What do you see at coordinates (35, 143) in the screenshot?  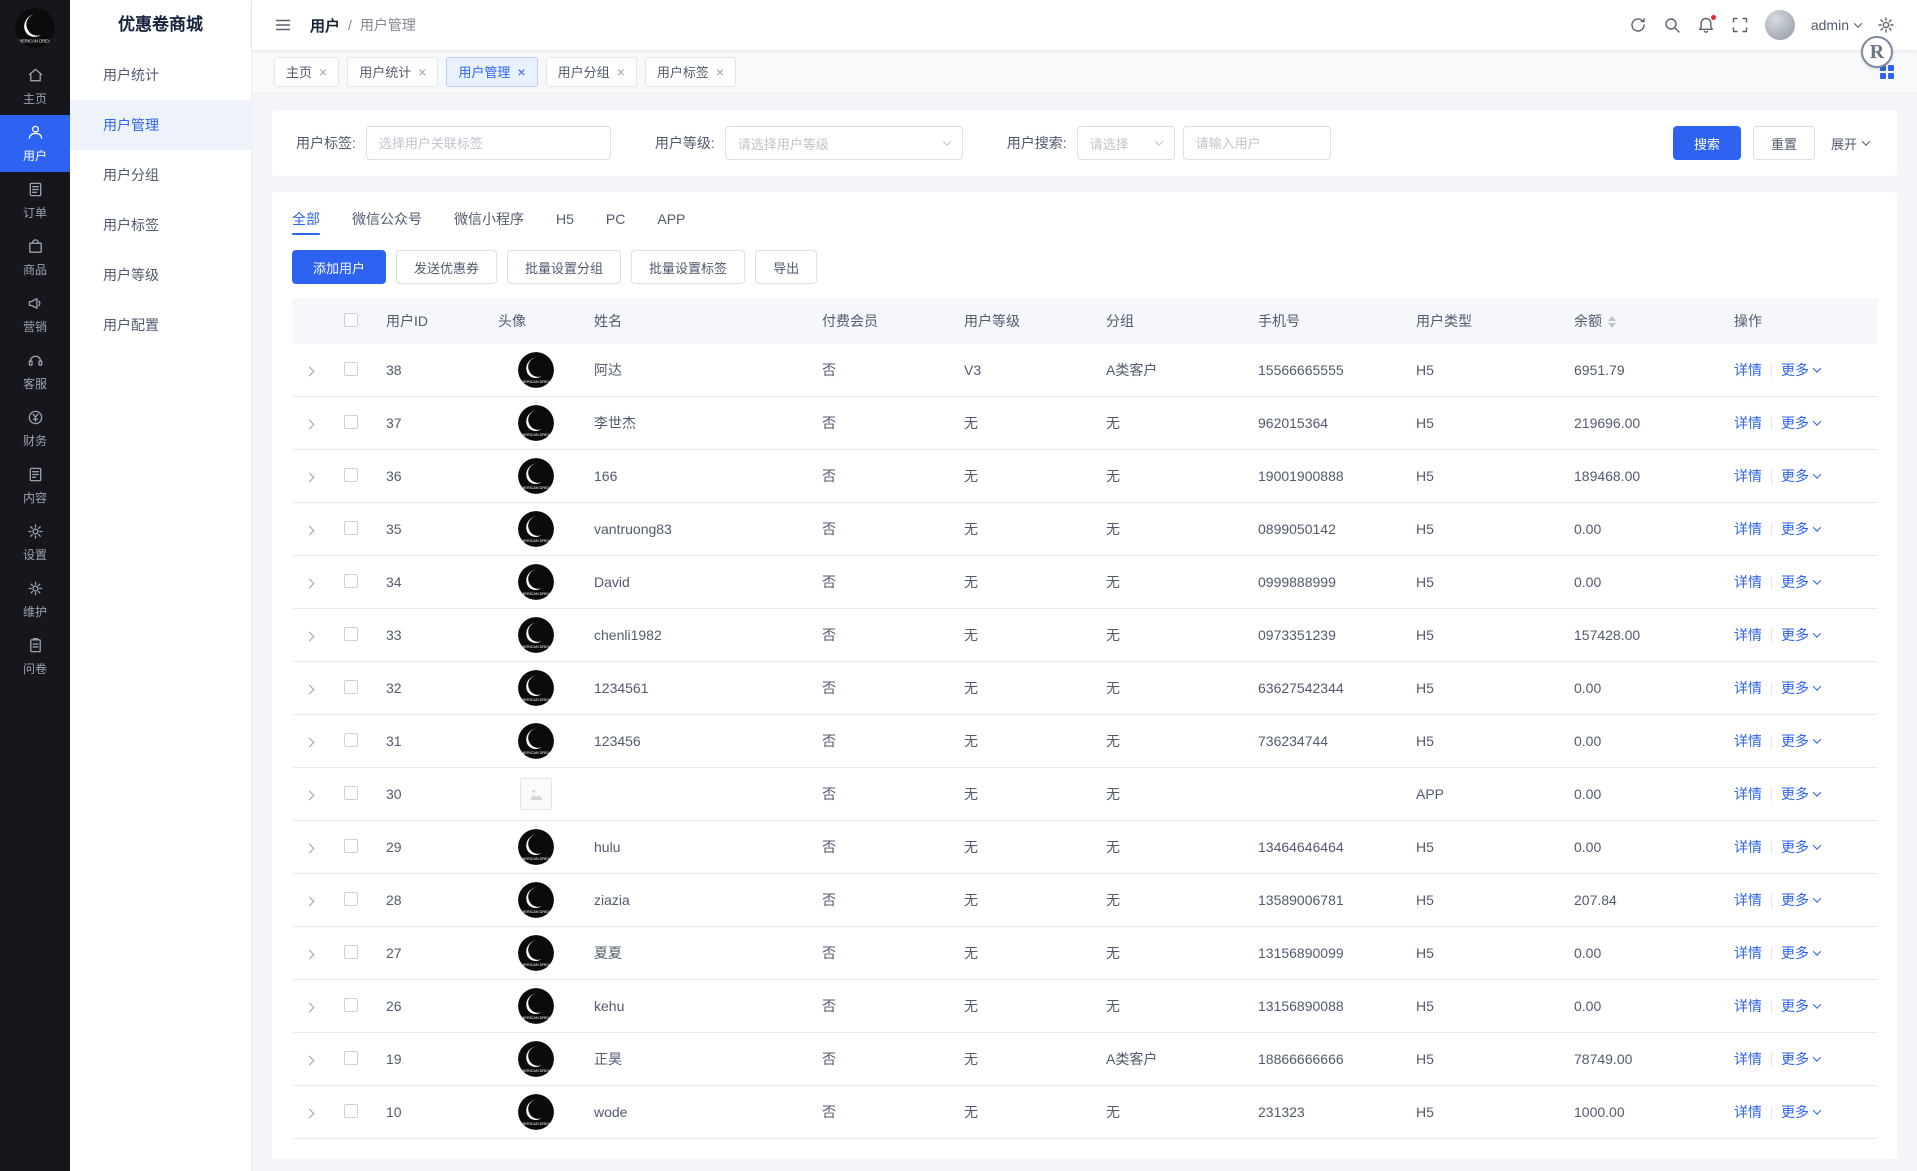 I see `rail-item-users: 用户` at bounding box center [35, 143].